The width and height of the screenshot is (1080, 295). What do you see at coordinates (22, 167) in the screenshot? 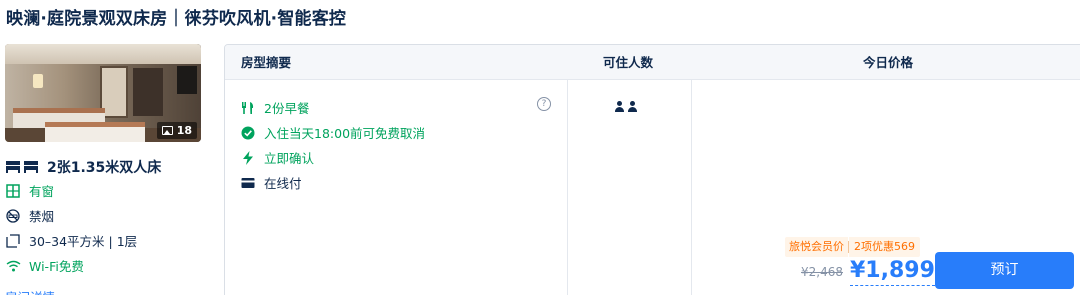
I see `double-bed-icon` at bounding box center [22, 167].